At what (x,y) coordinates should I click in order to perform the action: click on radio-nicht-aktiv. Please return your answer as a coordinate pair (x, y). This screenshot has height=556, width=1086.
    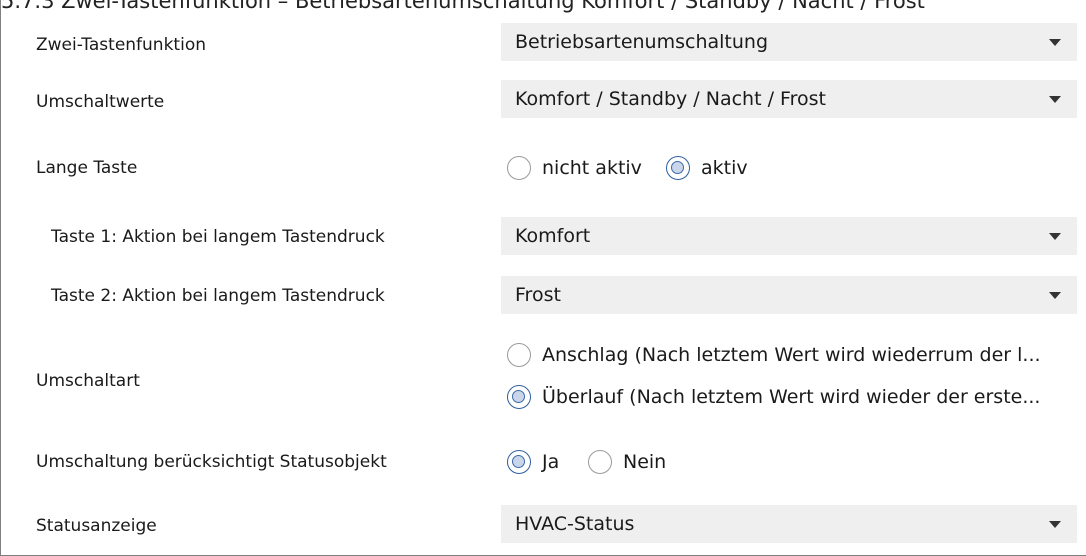
    Looking at the image, I should click on (519, 168).